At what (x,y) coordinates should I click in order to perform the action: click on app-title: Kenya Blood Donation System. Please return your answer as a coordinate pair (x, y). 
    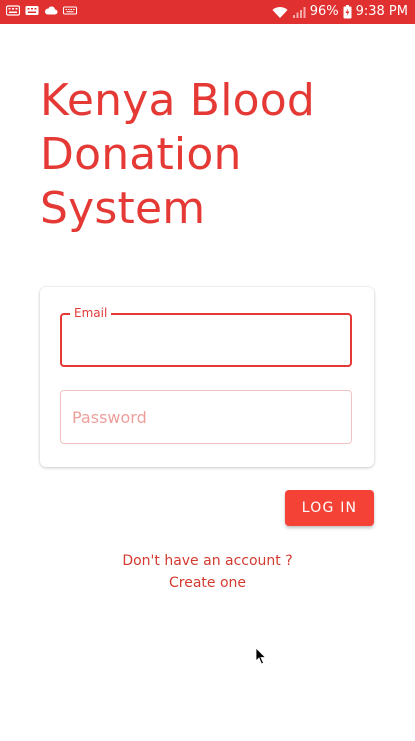
    Looking at the image, I should click on (177, 154).